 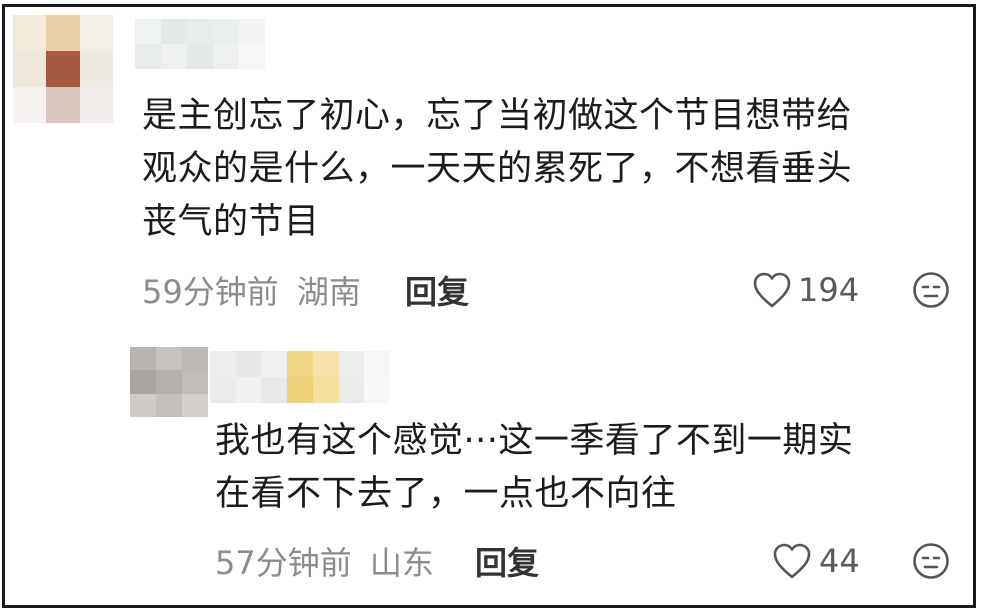 What do you see at coordinates (839, 561) in the screenshot?
I see `like-count: 44` at bounding box center [839, 561].